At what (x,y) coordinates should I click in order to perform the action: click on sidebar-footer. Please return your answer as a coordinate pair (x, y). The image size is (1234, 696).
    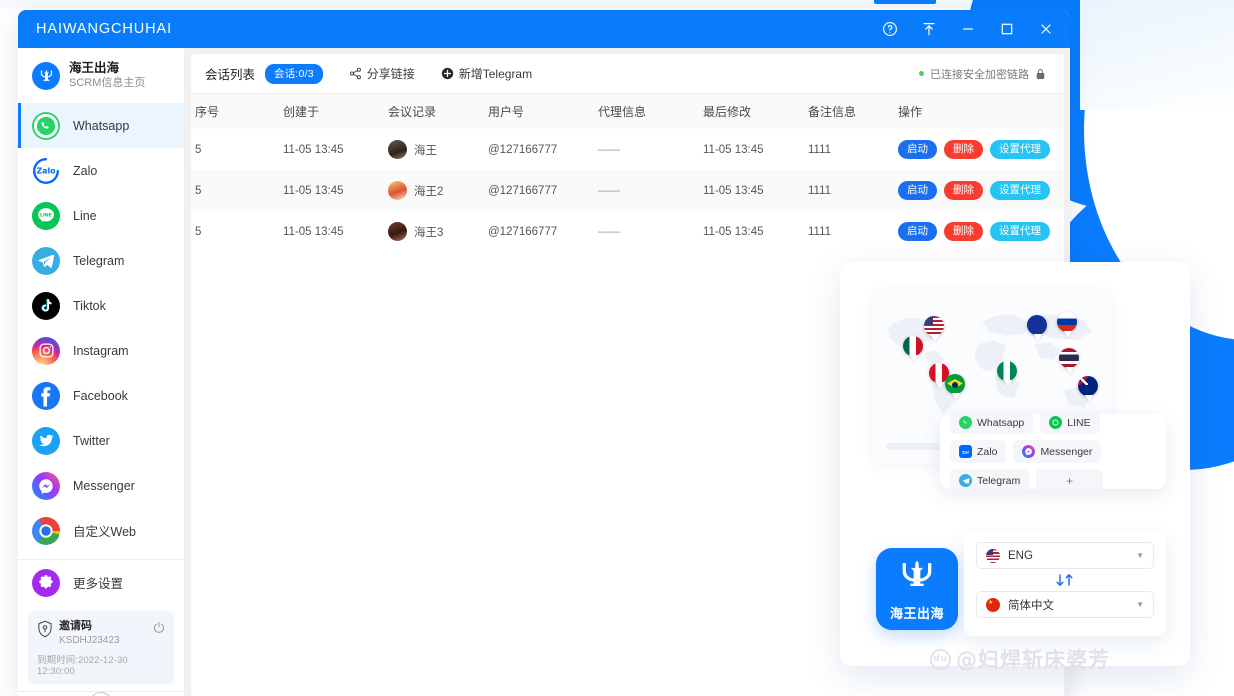
    Looking at the image, I should click on (101, 693).